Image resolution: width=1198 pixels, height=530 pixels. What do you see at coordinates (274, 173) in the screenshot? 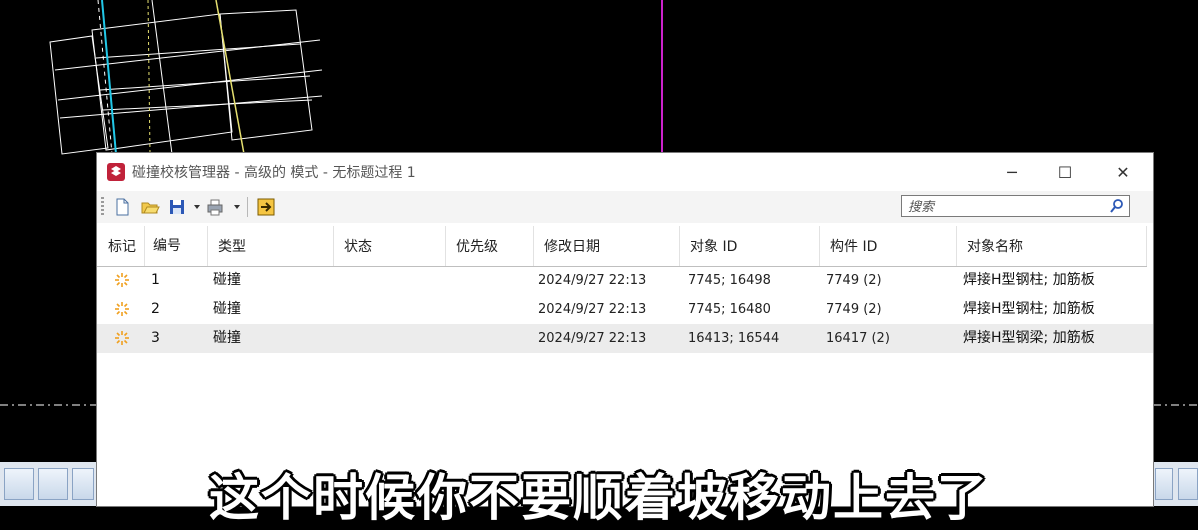
I see `window-title: 碰撞校核管理器 - 高级的 模式 - 无标题过程 1` at bounding box center [274, 173].